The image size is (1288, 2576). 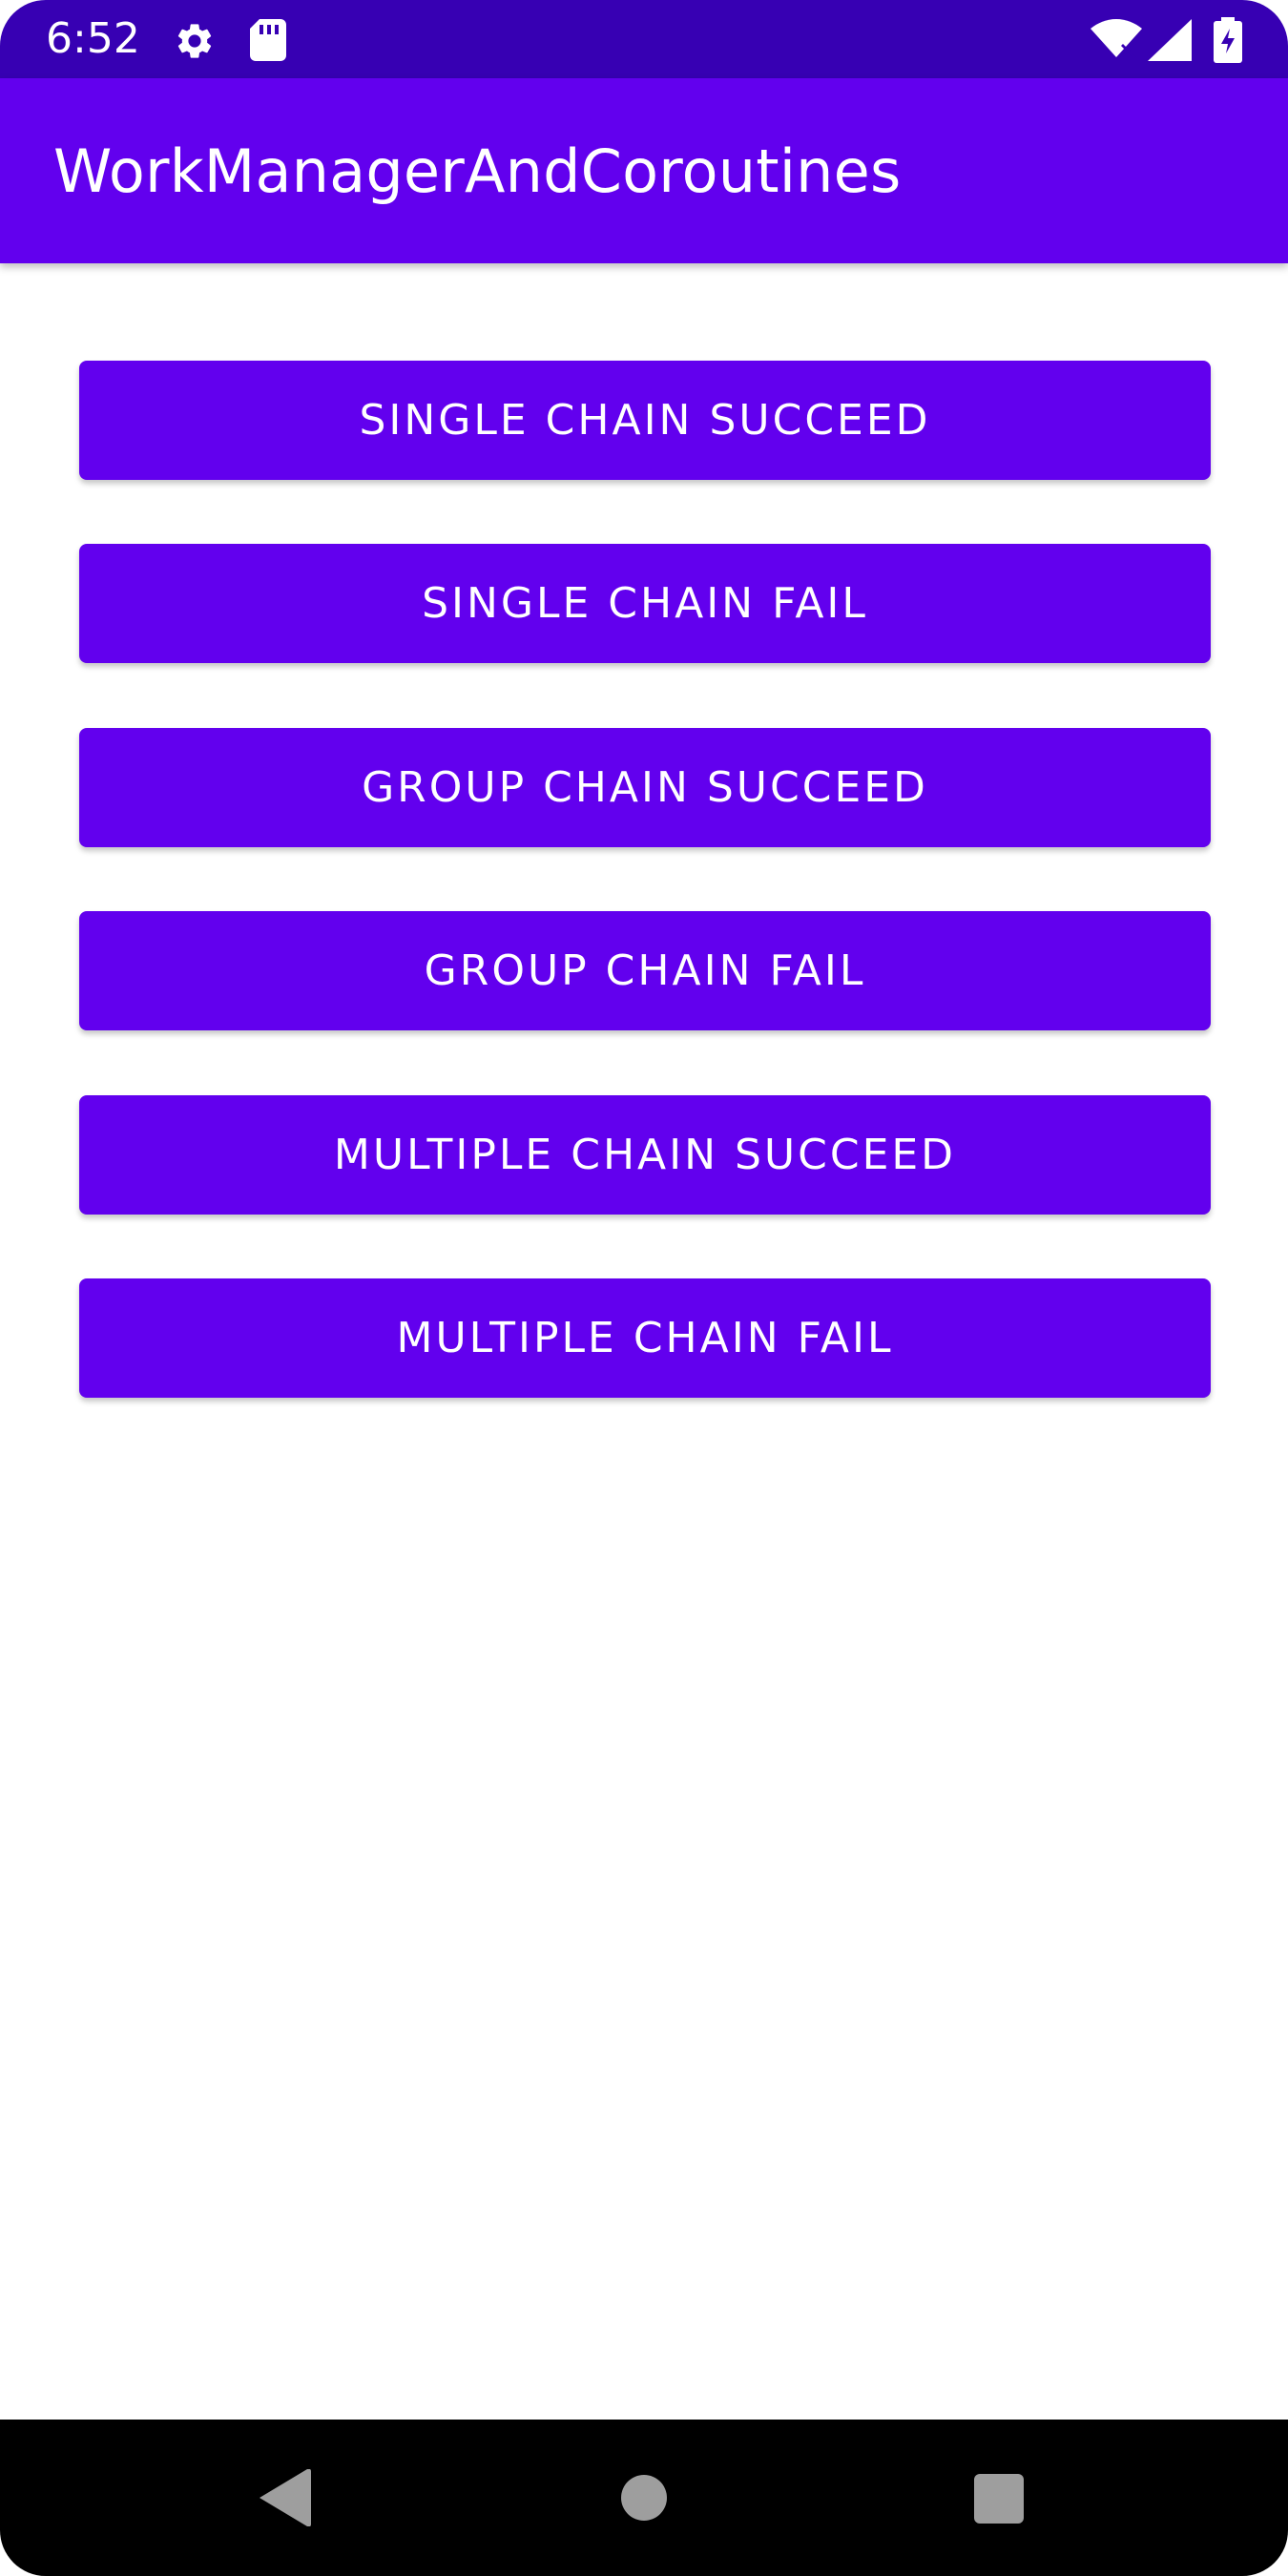 I want to click on battery-charging-icon, so click(x=1228, y=40).